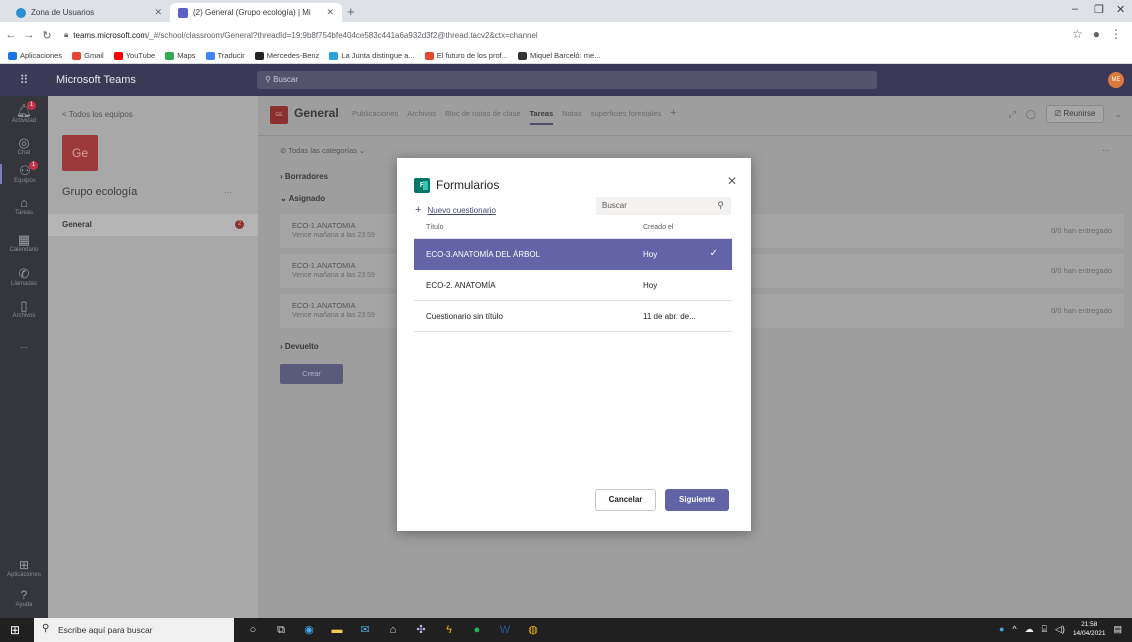  What do you see at coordinates (256, 12) in the screenshot?
I see `browser-tab-teams: (2) General (Grupo ecología) | Mi ✕` at bounding box center [256, 12].